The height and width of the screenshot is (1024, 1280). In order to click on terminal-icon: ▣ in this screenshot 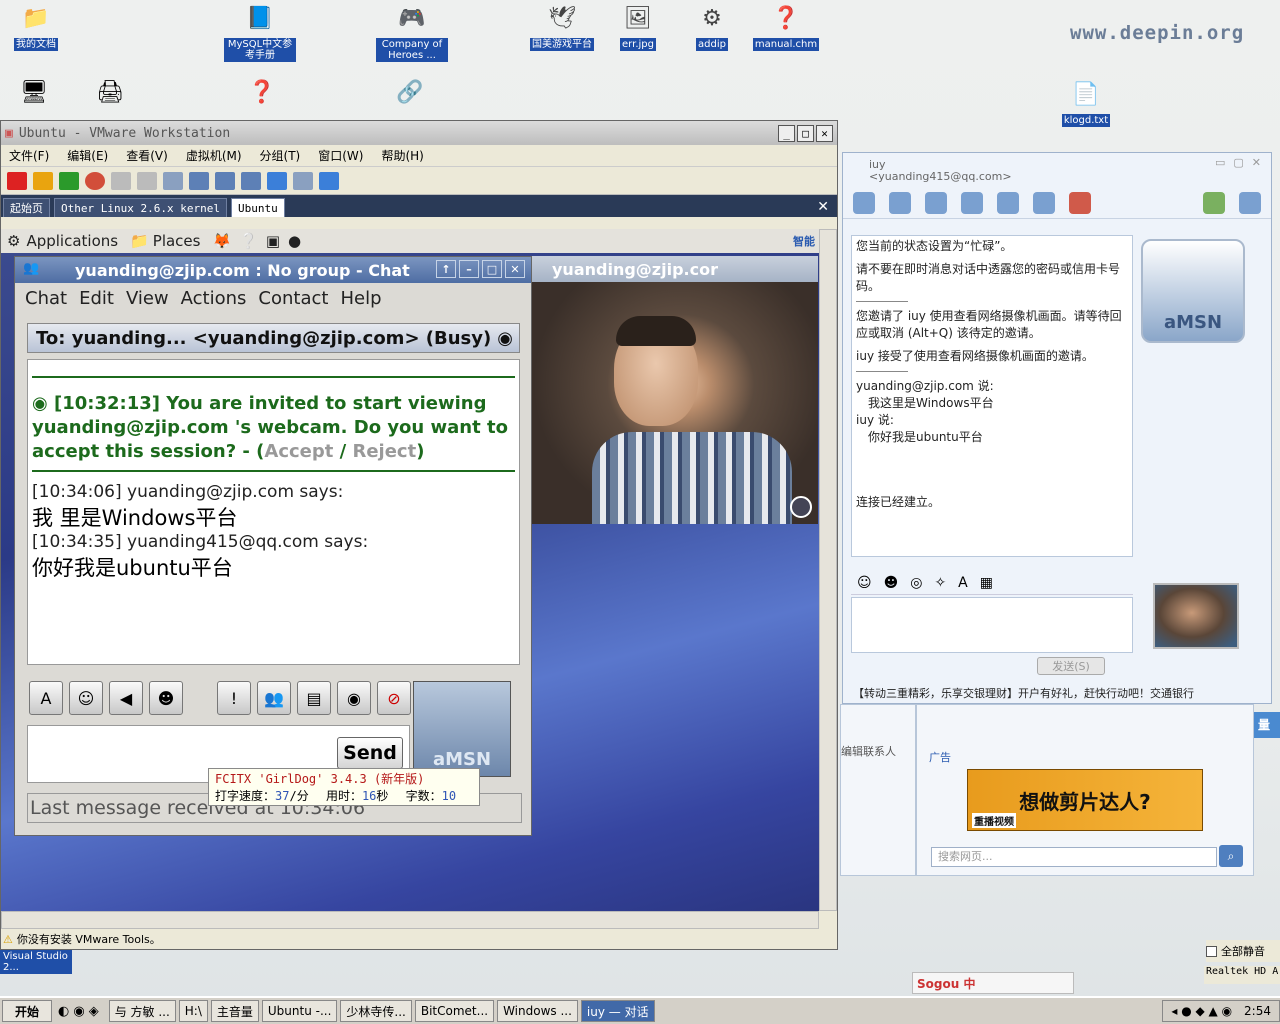, I will do `click(273, 241)`.